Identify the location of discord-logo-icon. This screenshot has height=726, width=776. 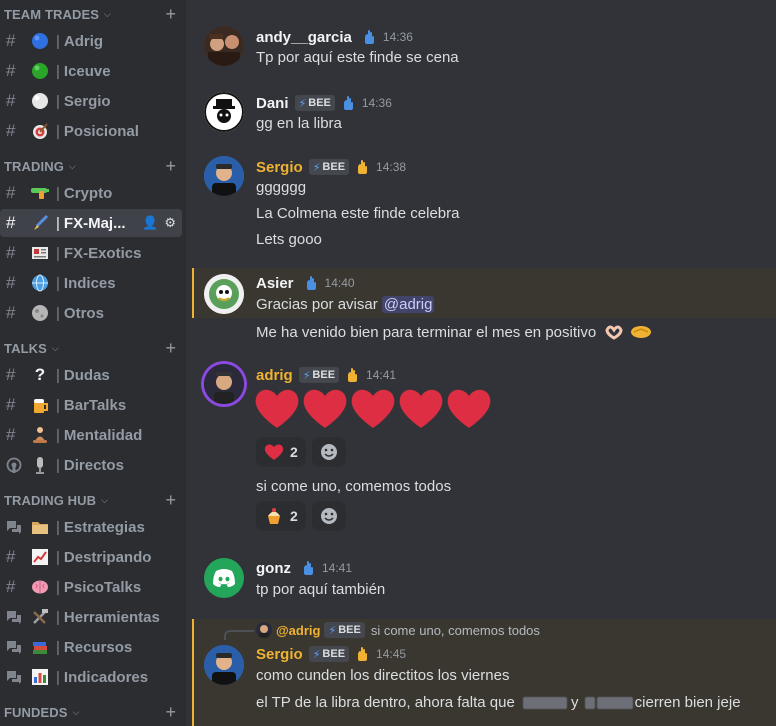
(224, 578).